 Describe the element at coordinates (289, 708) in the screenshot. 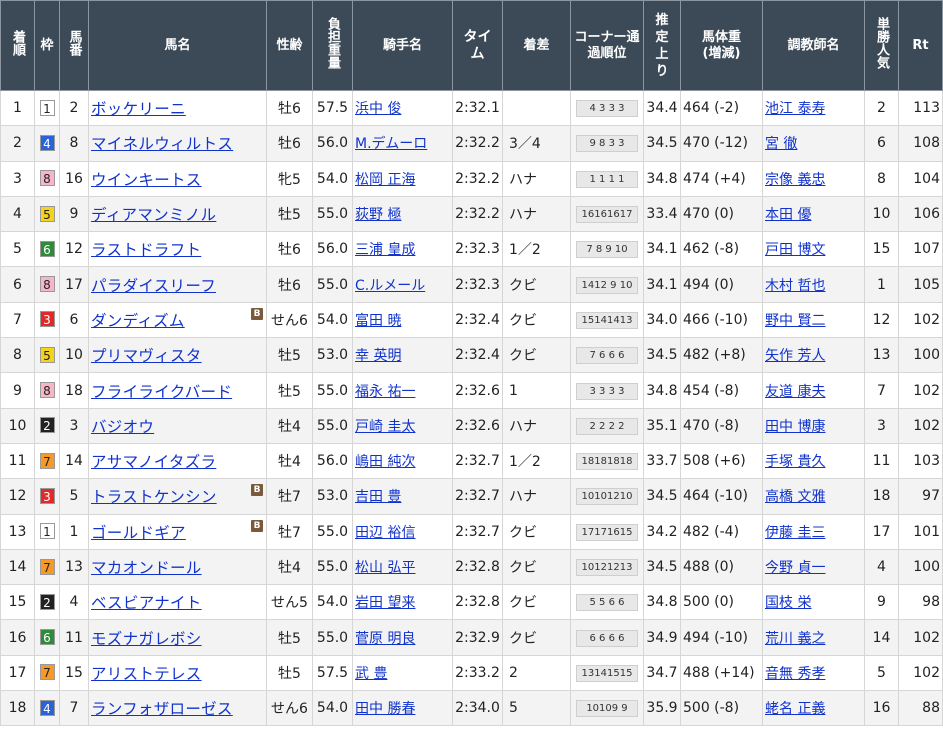

I see `sexage-cell: せん6` at that location.